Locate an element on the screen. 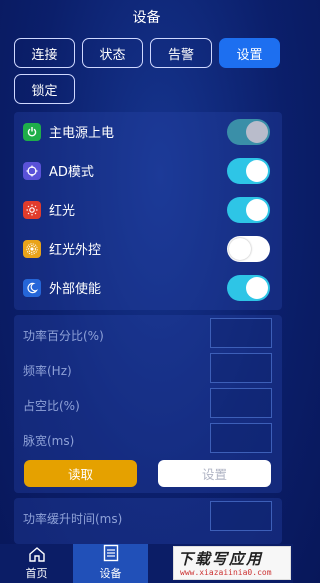 The width and height of the screenshot is (320, 583). pulse-width-input is located at coordinates (241, 438).